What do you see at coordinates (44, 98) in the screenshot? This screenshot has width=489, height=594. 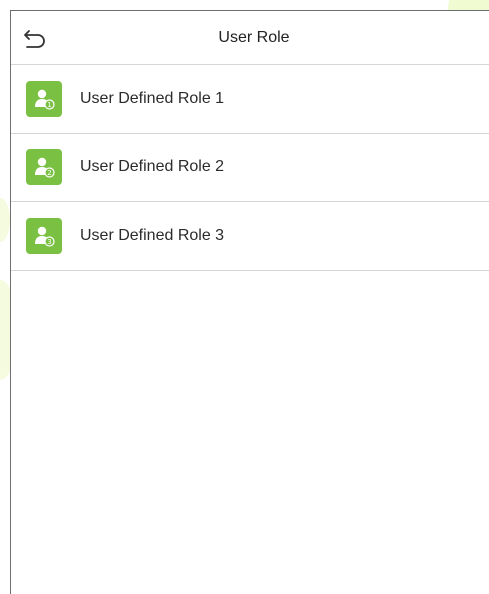 I see `user-role-icon: 1` at bounding box center [44, 98].